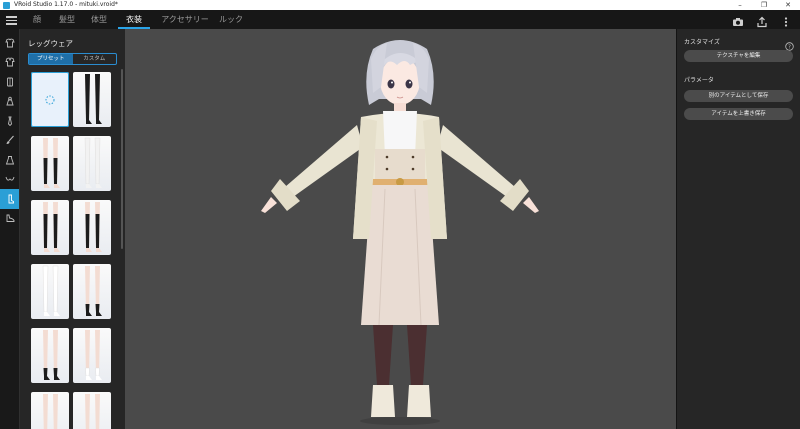 The width and height of the screenshot is (800, 429). What do you see at coordinates (122, 159) in the screenshot?
I see `panel-scrollbar` at bounding box center [122, 159].